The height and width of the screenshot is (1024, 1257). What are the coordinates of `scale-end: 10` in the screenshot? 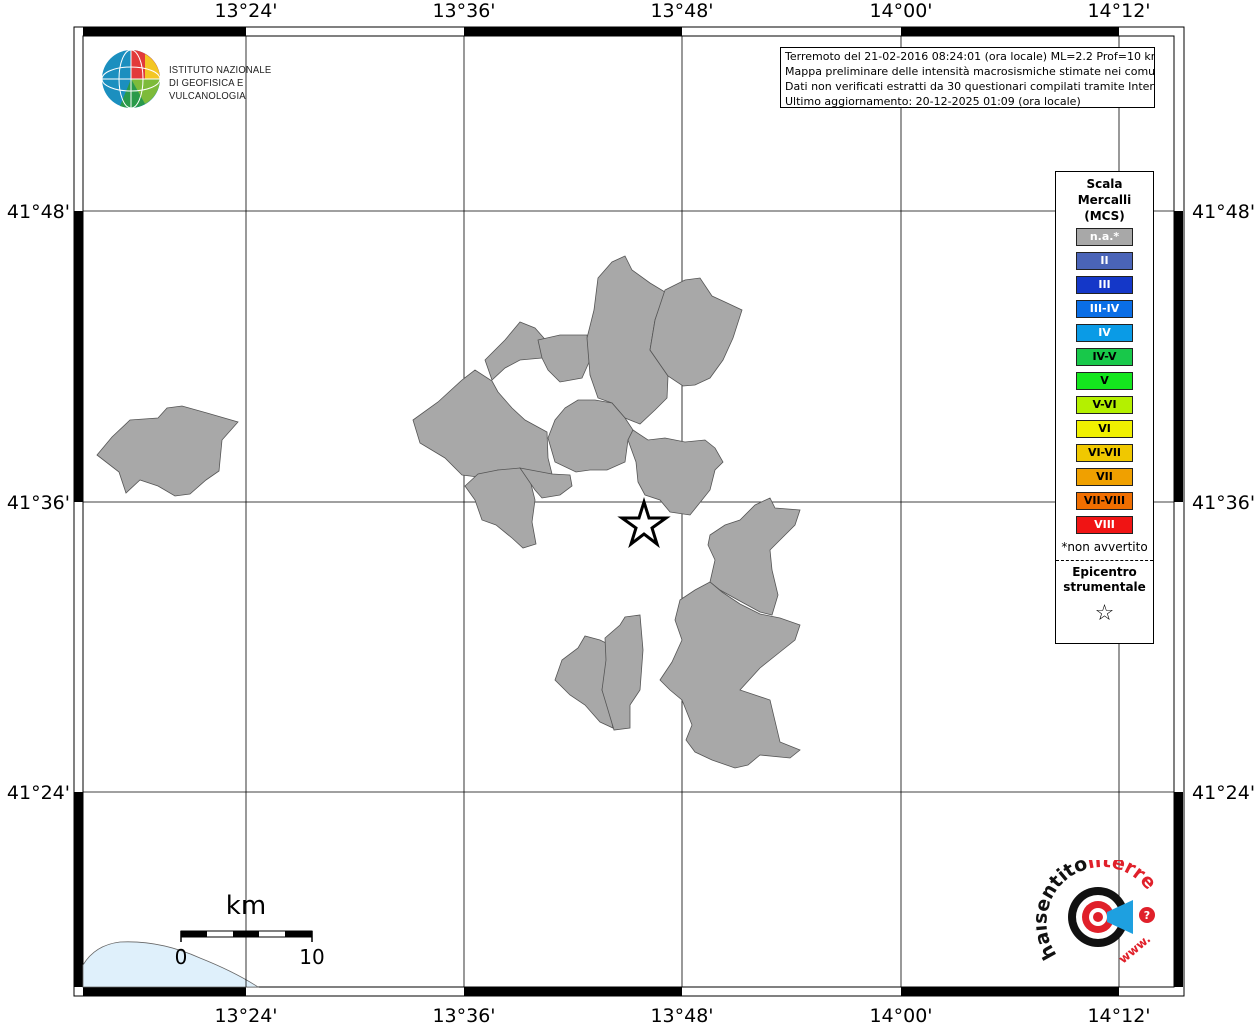 It's located at (311, 957).